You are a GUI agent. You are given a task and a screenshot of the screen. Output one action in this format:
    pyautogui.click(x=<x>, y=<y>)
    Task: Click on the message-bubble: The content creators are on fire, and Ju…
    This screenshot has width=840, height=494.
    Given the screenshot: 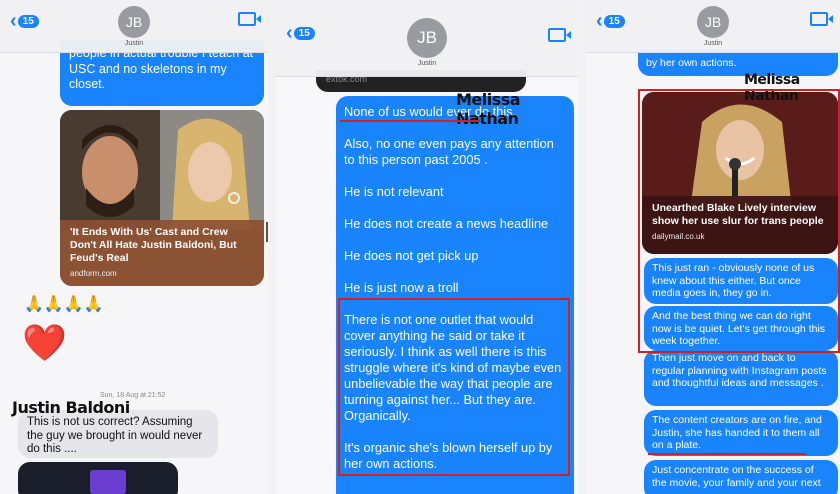 What is the action you would take?
    pyautogui.click(x=741, y=433)
    